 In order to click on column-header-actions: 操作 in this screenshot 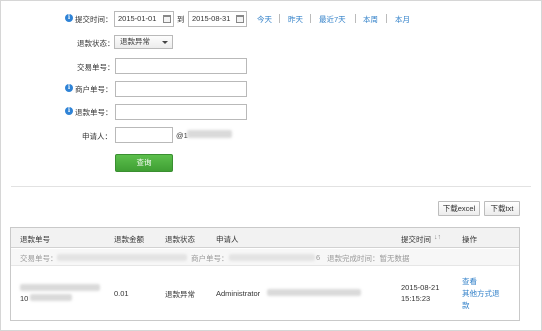, I will do `click(469, 239)`.